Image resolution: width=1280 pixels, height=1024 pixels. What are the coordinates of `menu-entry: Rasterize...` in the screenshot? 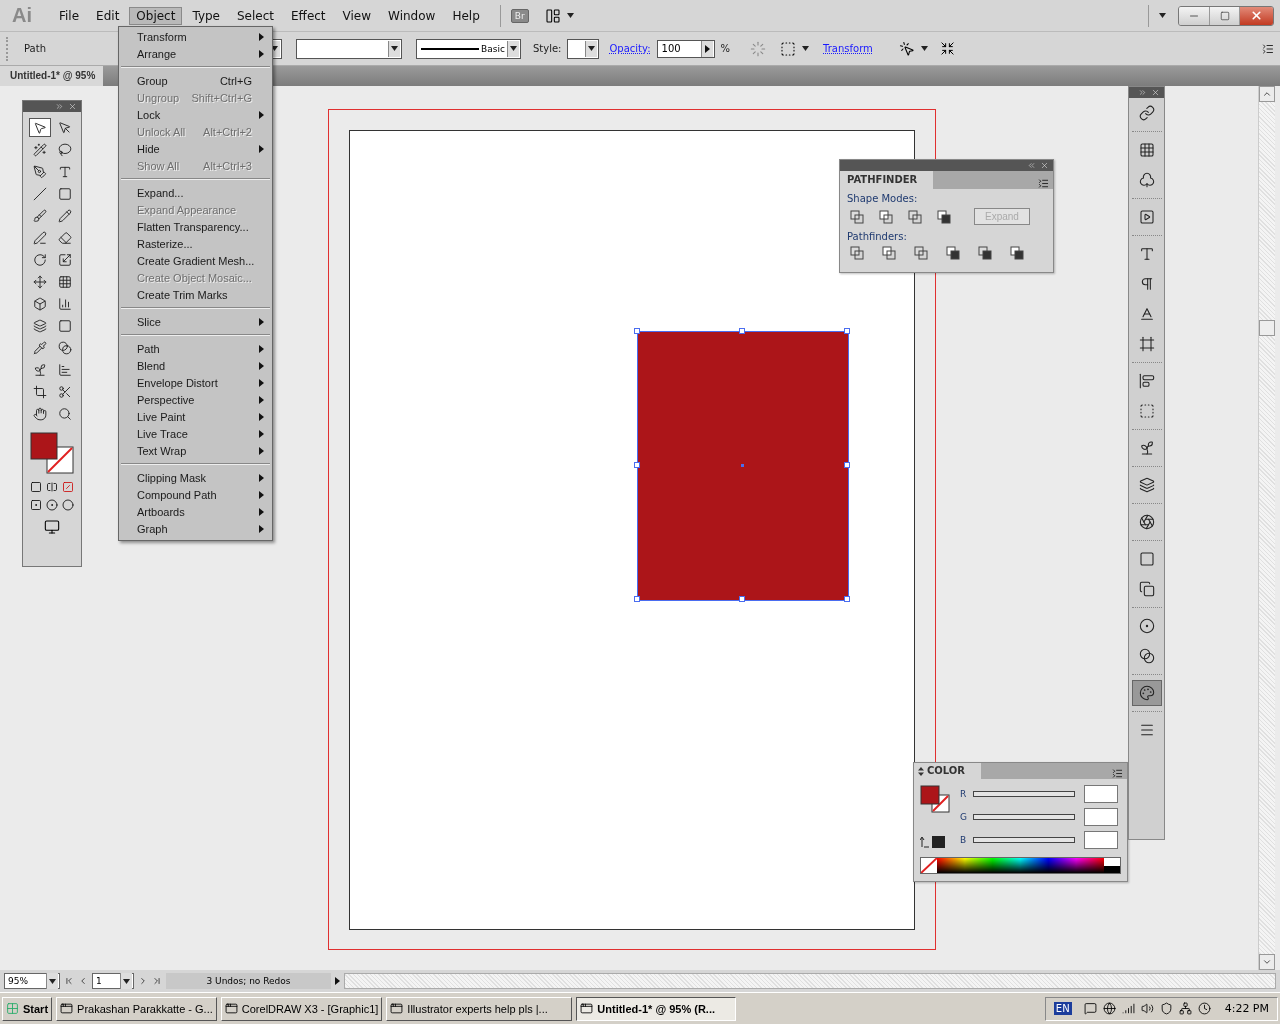 It's located at (195, 243).